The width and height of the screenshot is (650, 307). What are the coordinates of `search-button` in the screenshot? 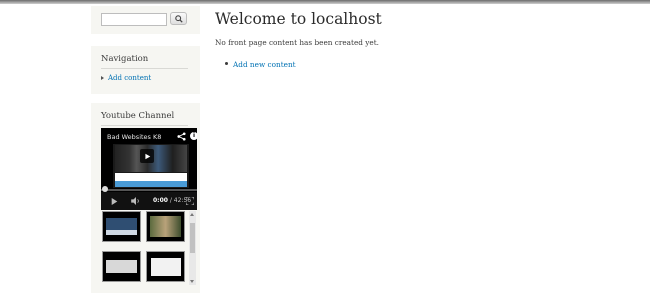 It's located at (178, 18).